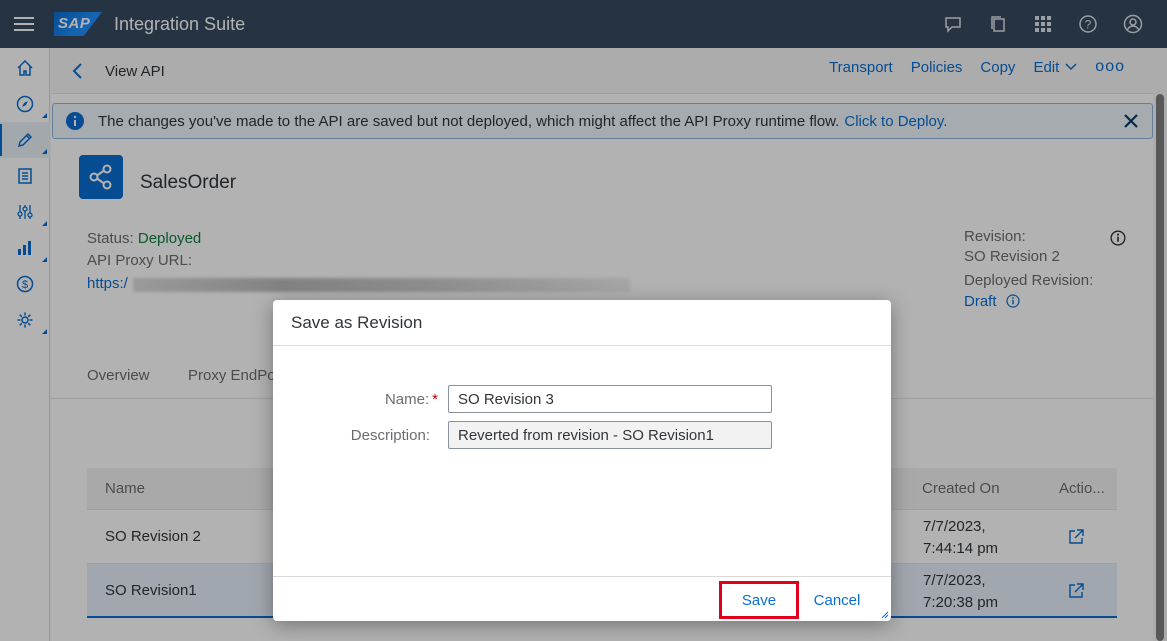 This screenshot has width=1167, height=641. What do you see at coordinates (435, 399) in the screenshot?
I see `required-indicator: *` at bounding box center [435, 399].